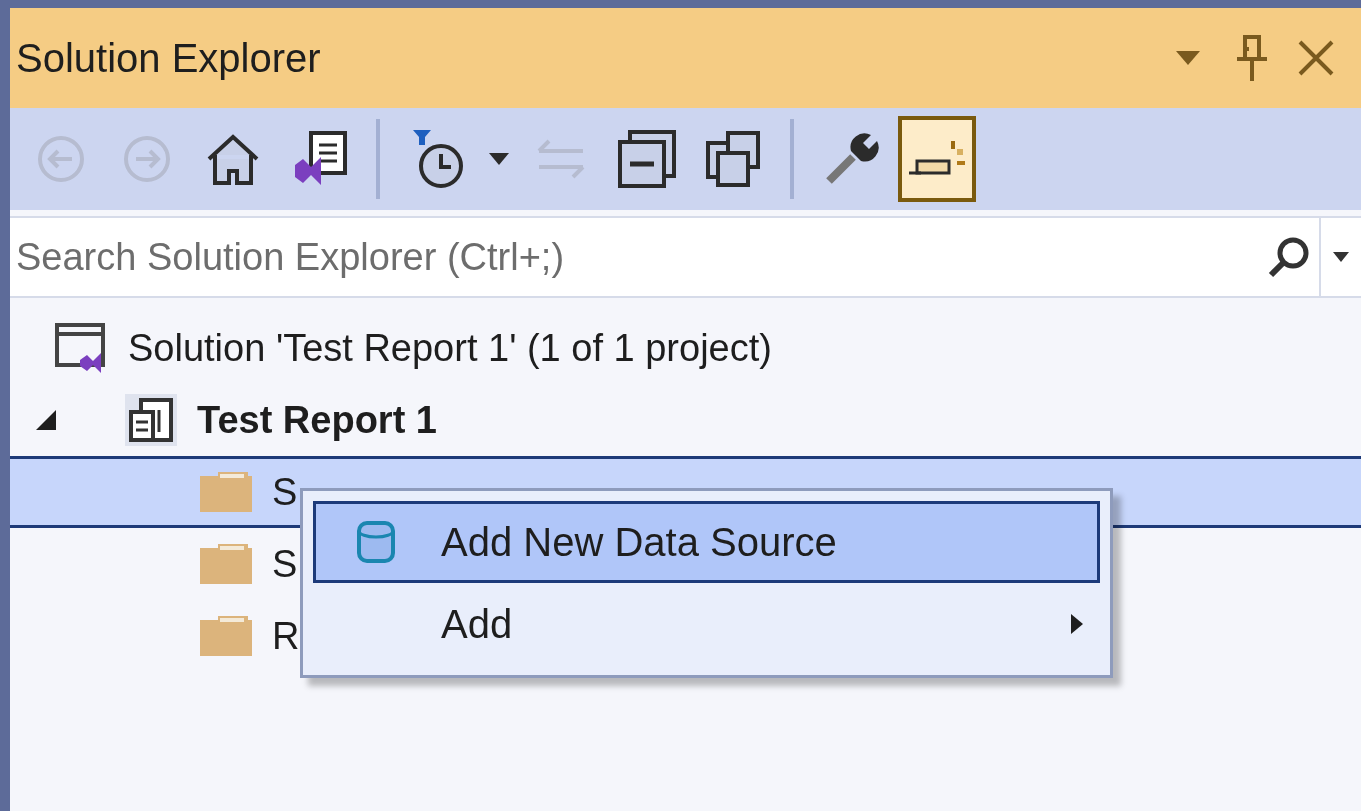 Image resolution: width=1361 pixels, height=811 pixels. I want to click on tree-item-label: Solution 'Test Report 1' (1 of 1 project), so click(450, 348).